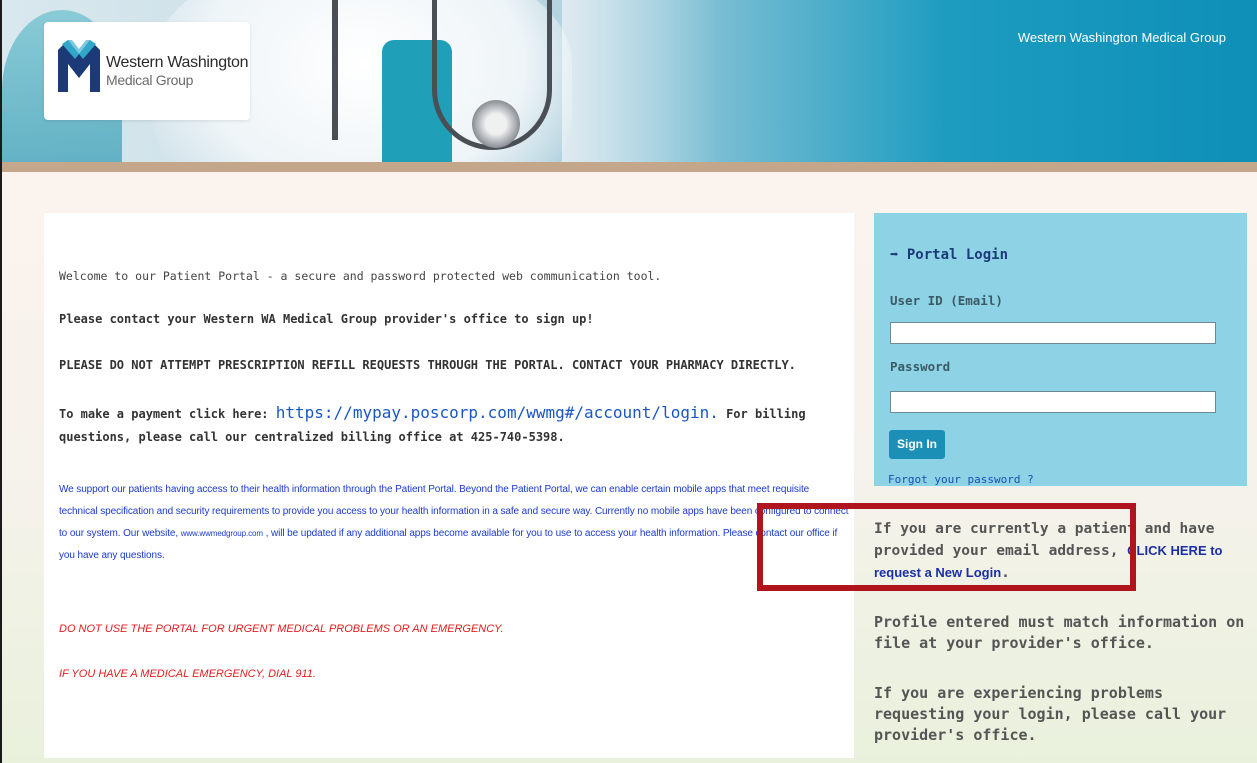  I want to click on payment-prefix: To make a payment click here:, so click(167, 414).